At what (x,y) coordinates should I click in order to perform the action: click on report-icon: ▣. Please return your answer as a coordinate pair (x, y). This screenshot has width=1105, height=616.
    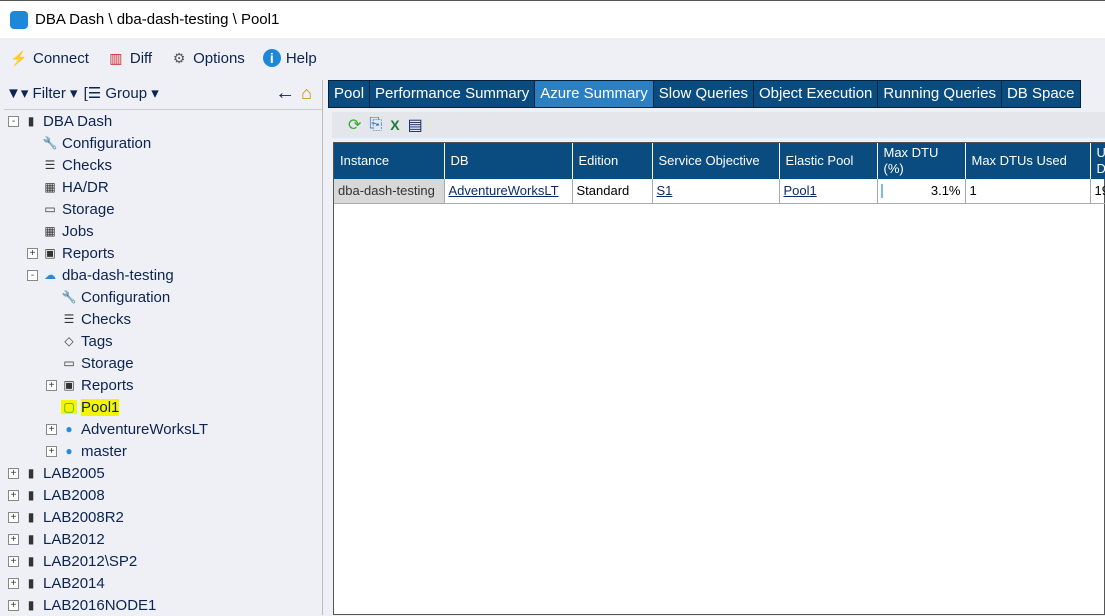
    Looking at the image, I should click on (69, 385).